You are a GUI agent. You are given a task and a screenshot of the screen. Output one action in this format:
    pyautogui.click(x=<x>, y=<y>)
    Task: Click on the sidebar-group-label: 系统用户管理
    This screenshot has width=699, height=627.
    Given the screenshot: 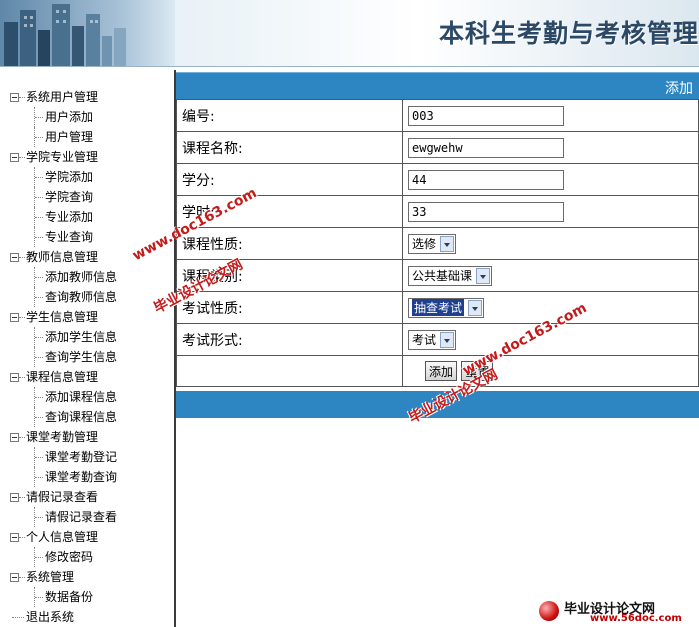 What is the action you would take?
    pyautogui.click(x=62, y=97)
    